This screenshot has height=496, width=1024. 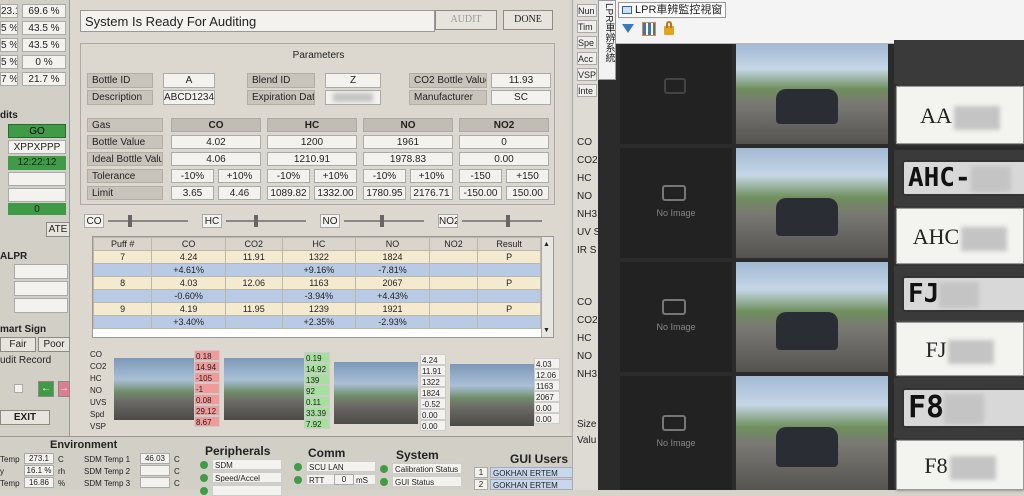 I want to click on table-row: 9 4.19 11.95 1239 1921 P, so click(x=317, y=309).